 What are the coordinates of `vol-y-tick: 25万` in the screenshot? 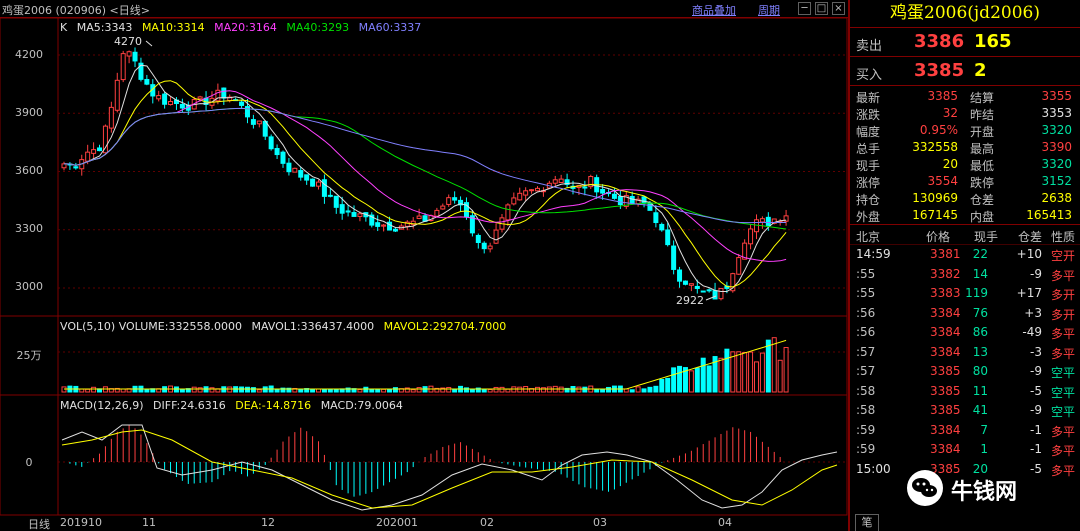 It's located at (29, 355).